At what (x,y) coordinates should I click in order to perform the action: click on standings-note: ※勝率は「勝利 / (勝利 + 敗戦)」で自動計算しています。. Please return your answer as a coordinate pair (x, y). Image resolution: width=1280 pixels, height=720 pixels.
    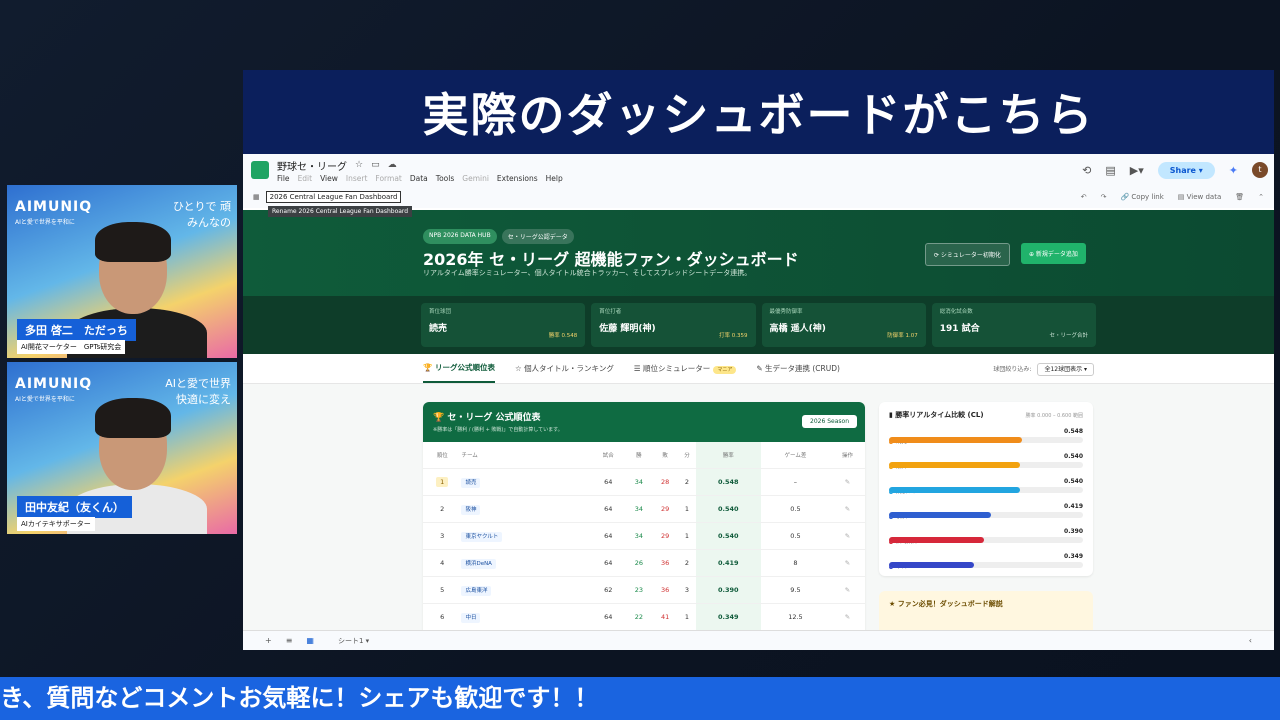
    Looking at the image, I should click on (498, 430).